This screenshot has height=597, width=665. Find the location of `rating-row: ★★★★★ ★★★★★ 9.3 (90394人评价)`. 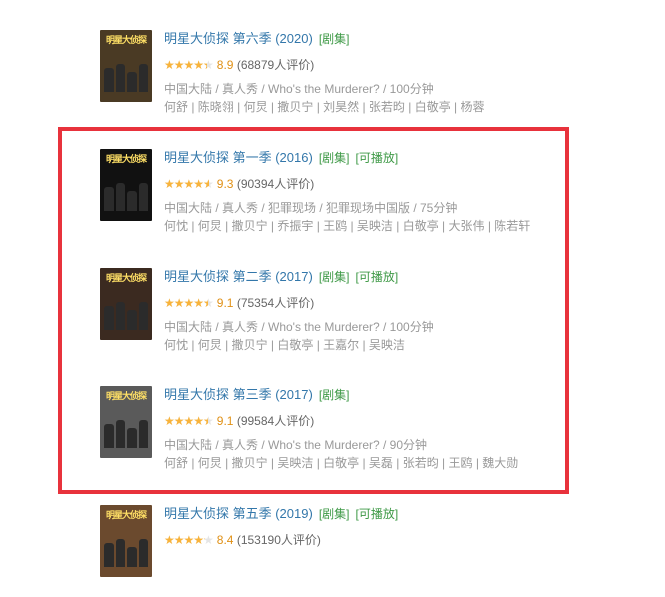

rating-row: ★★★★★ ★★★★★ 9.3 (90394人评价) is located at coordinates (394, 184).